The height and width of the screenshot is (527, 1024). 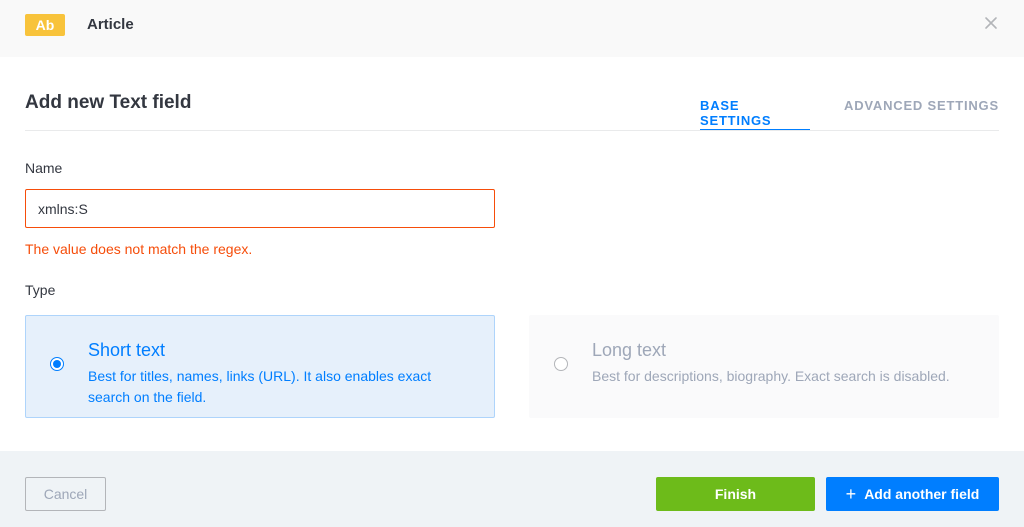 I want to click on radio-selected-icon, so click(x=57, y=364).